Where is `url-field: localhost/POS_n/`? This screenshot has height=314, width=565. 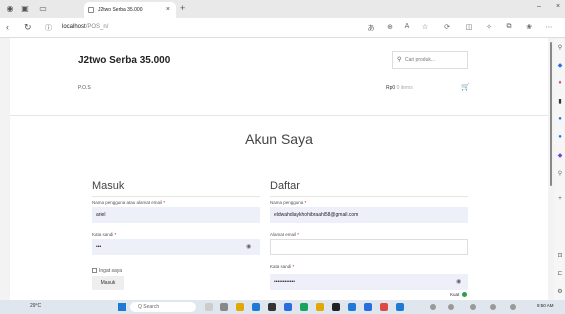 url-field: localhost/POS_n/ is located at coordinates (85, 27).